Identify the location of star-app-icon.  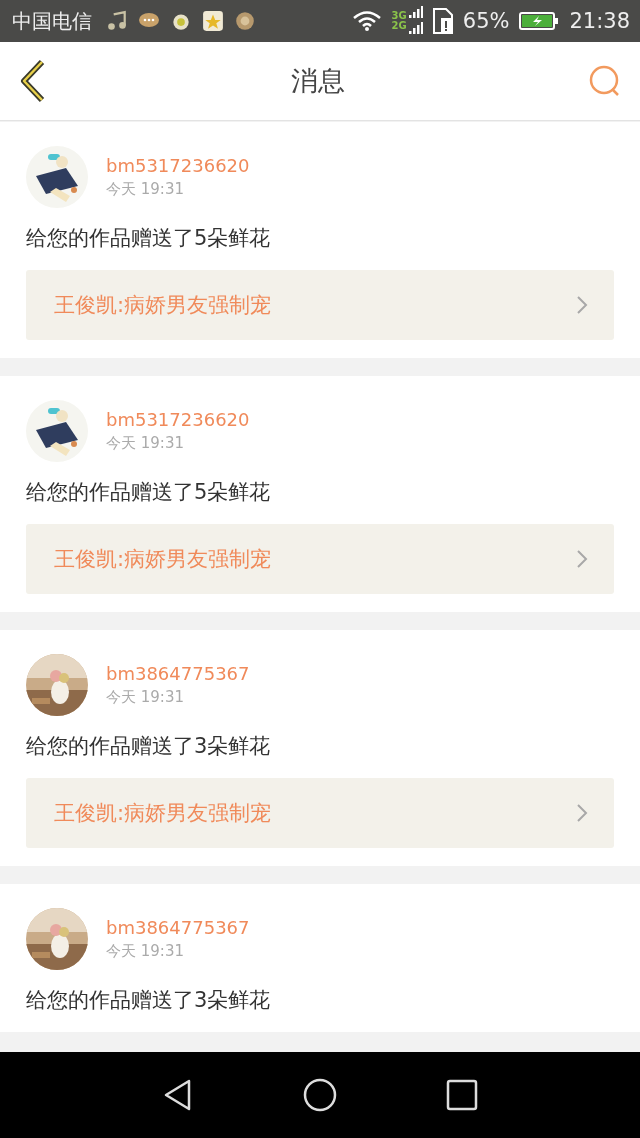
(213, 21).